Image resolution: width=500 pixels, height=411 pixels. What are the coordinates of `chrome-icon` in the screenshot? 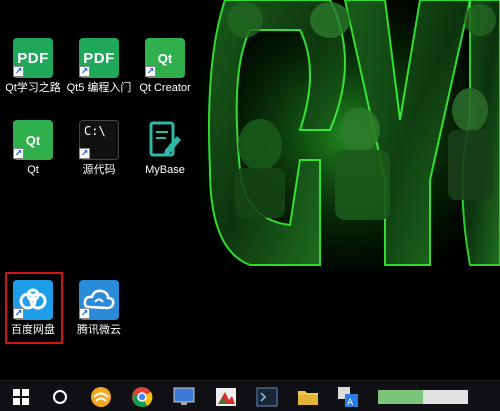 It's located at (142, 397).